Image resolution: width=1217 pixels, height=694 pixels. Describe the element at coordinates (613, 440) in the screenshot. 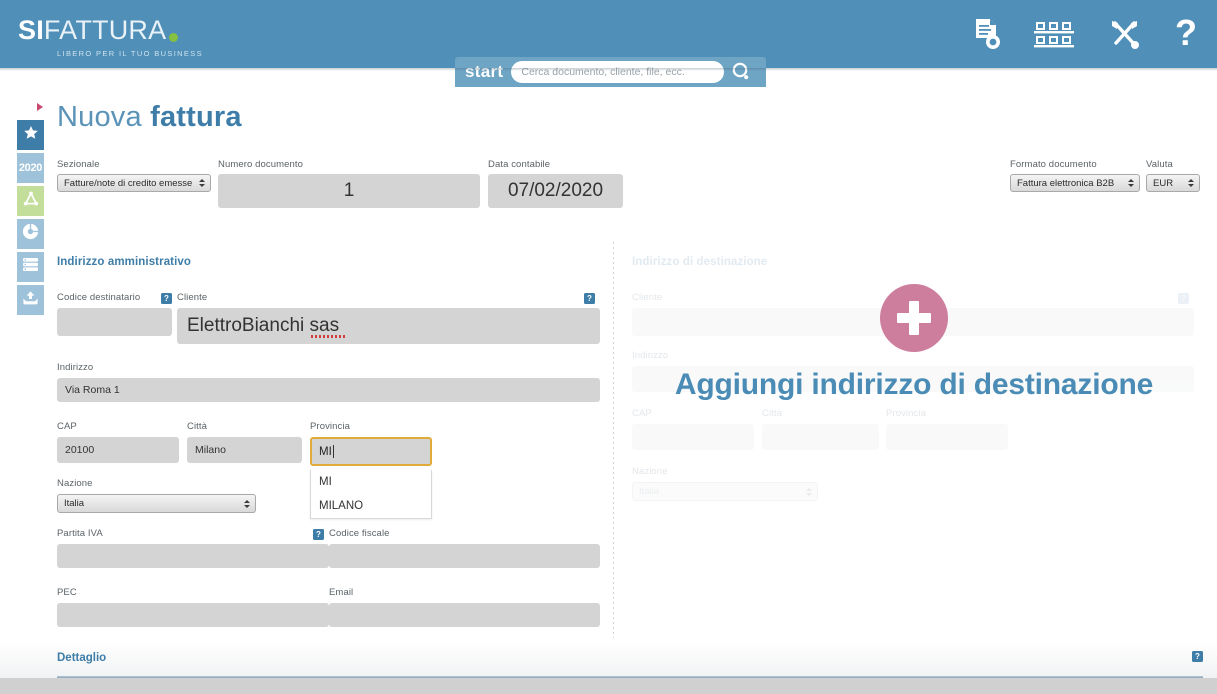

I see `panel-divider` at that location.